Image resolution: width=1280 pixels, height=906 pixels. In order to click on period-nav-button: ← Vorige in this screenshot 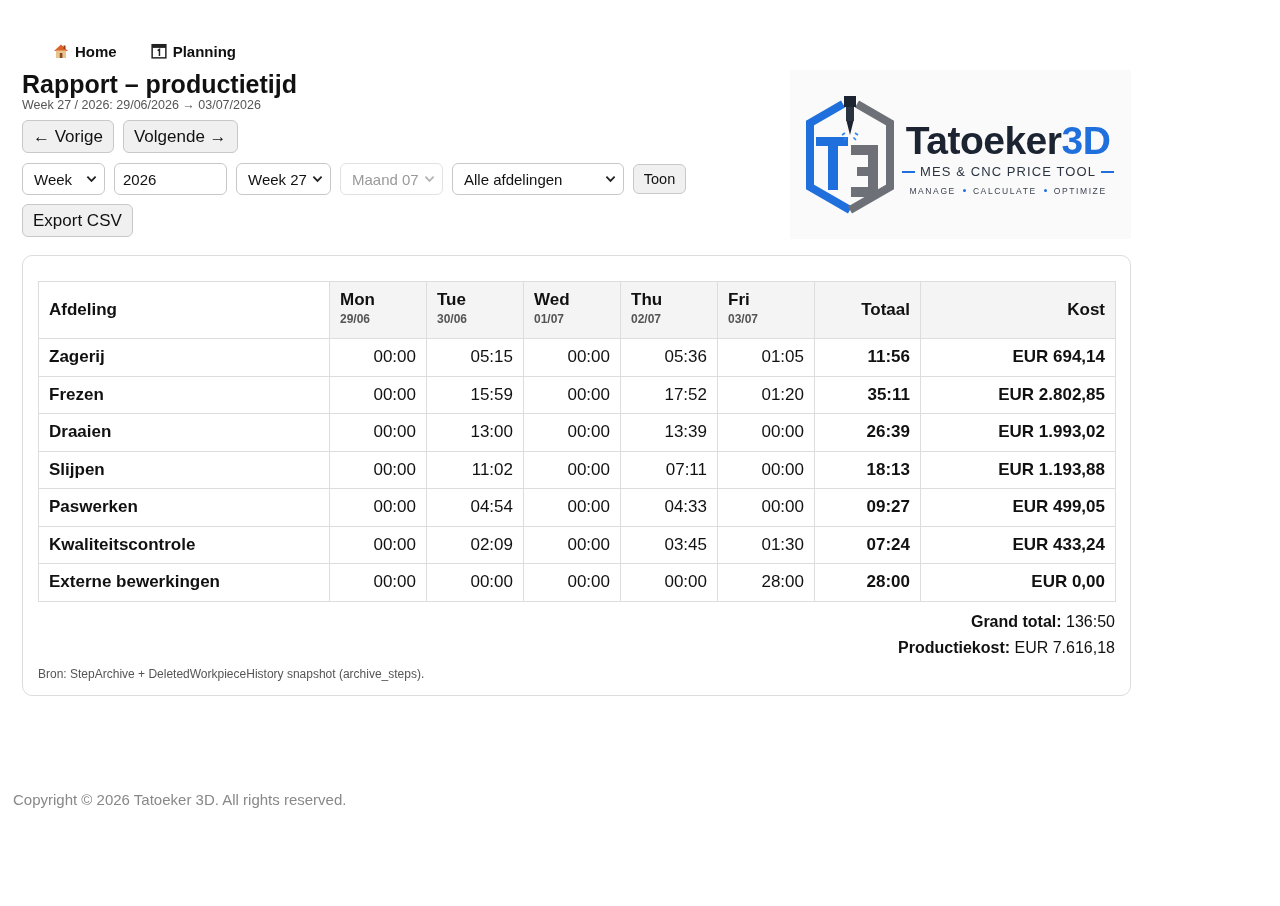, I will do `click(68, 136)`.